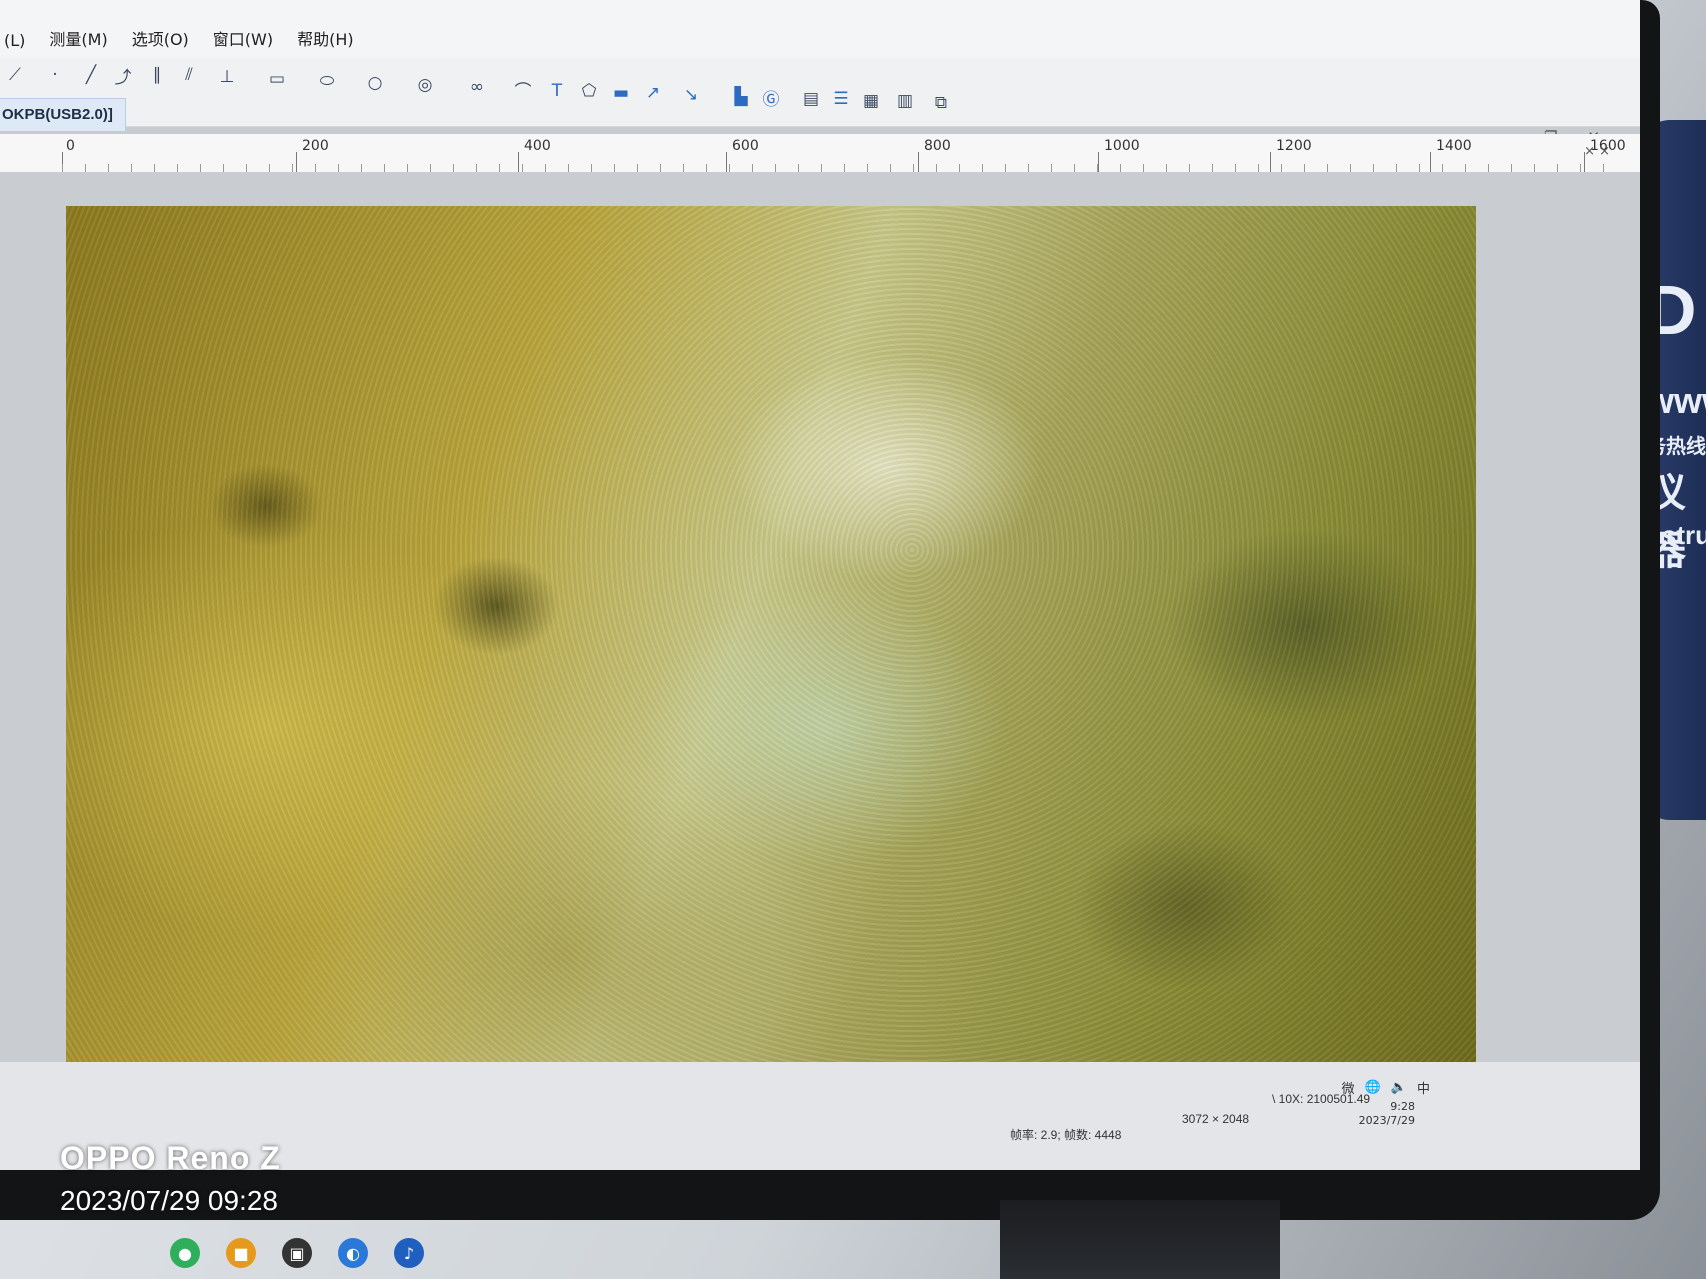 The width and height of the screenshot is (1706, 1279). I want to click on watermark-datetime: 2023/07/29 09:28, so click(169, 1200).